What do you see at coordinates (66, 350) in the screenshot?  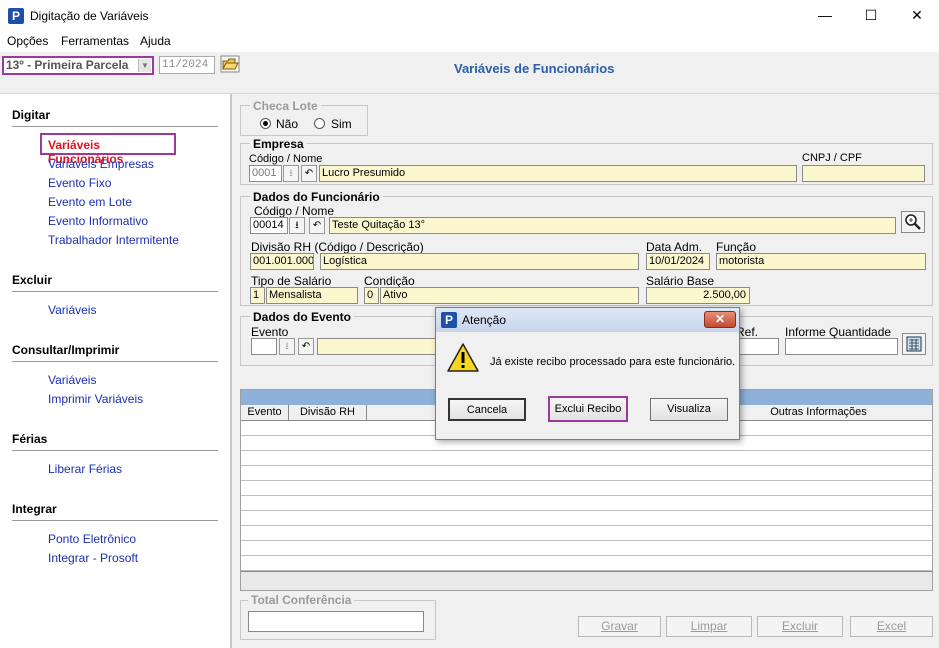 I see `sidebar-header-consultar: Consultar/Imprimir` at bounding box center [66, 350].